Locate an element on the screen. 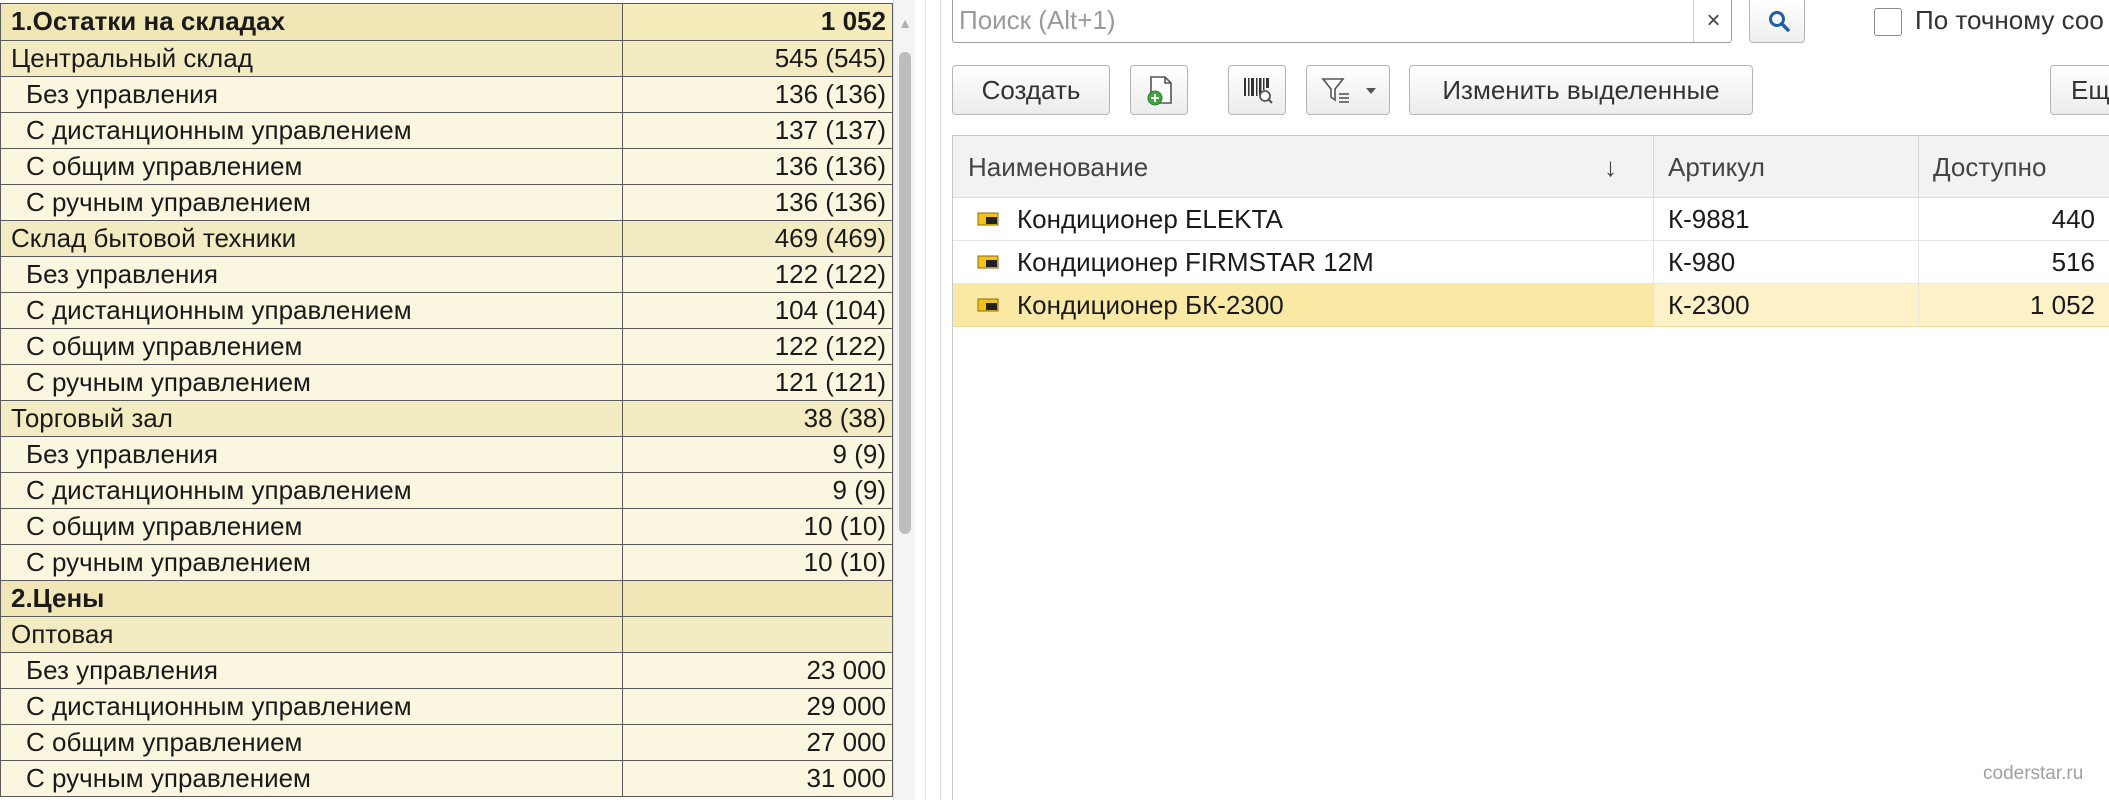 The width and height of the screenshot is (2109, 800). report-row: 1.Остатки на складах 1 052 is located at coordinates (446, 22).